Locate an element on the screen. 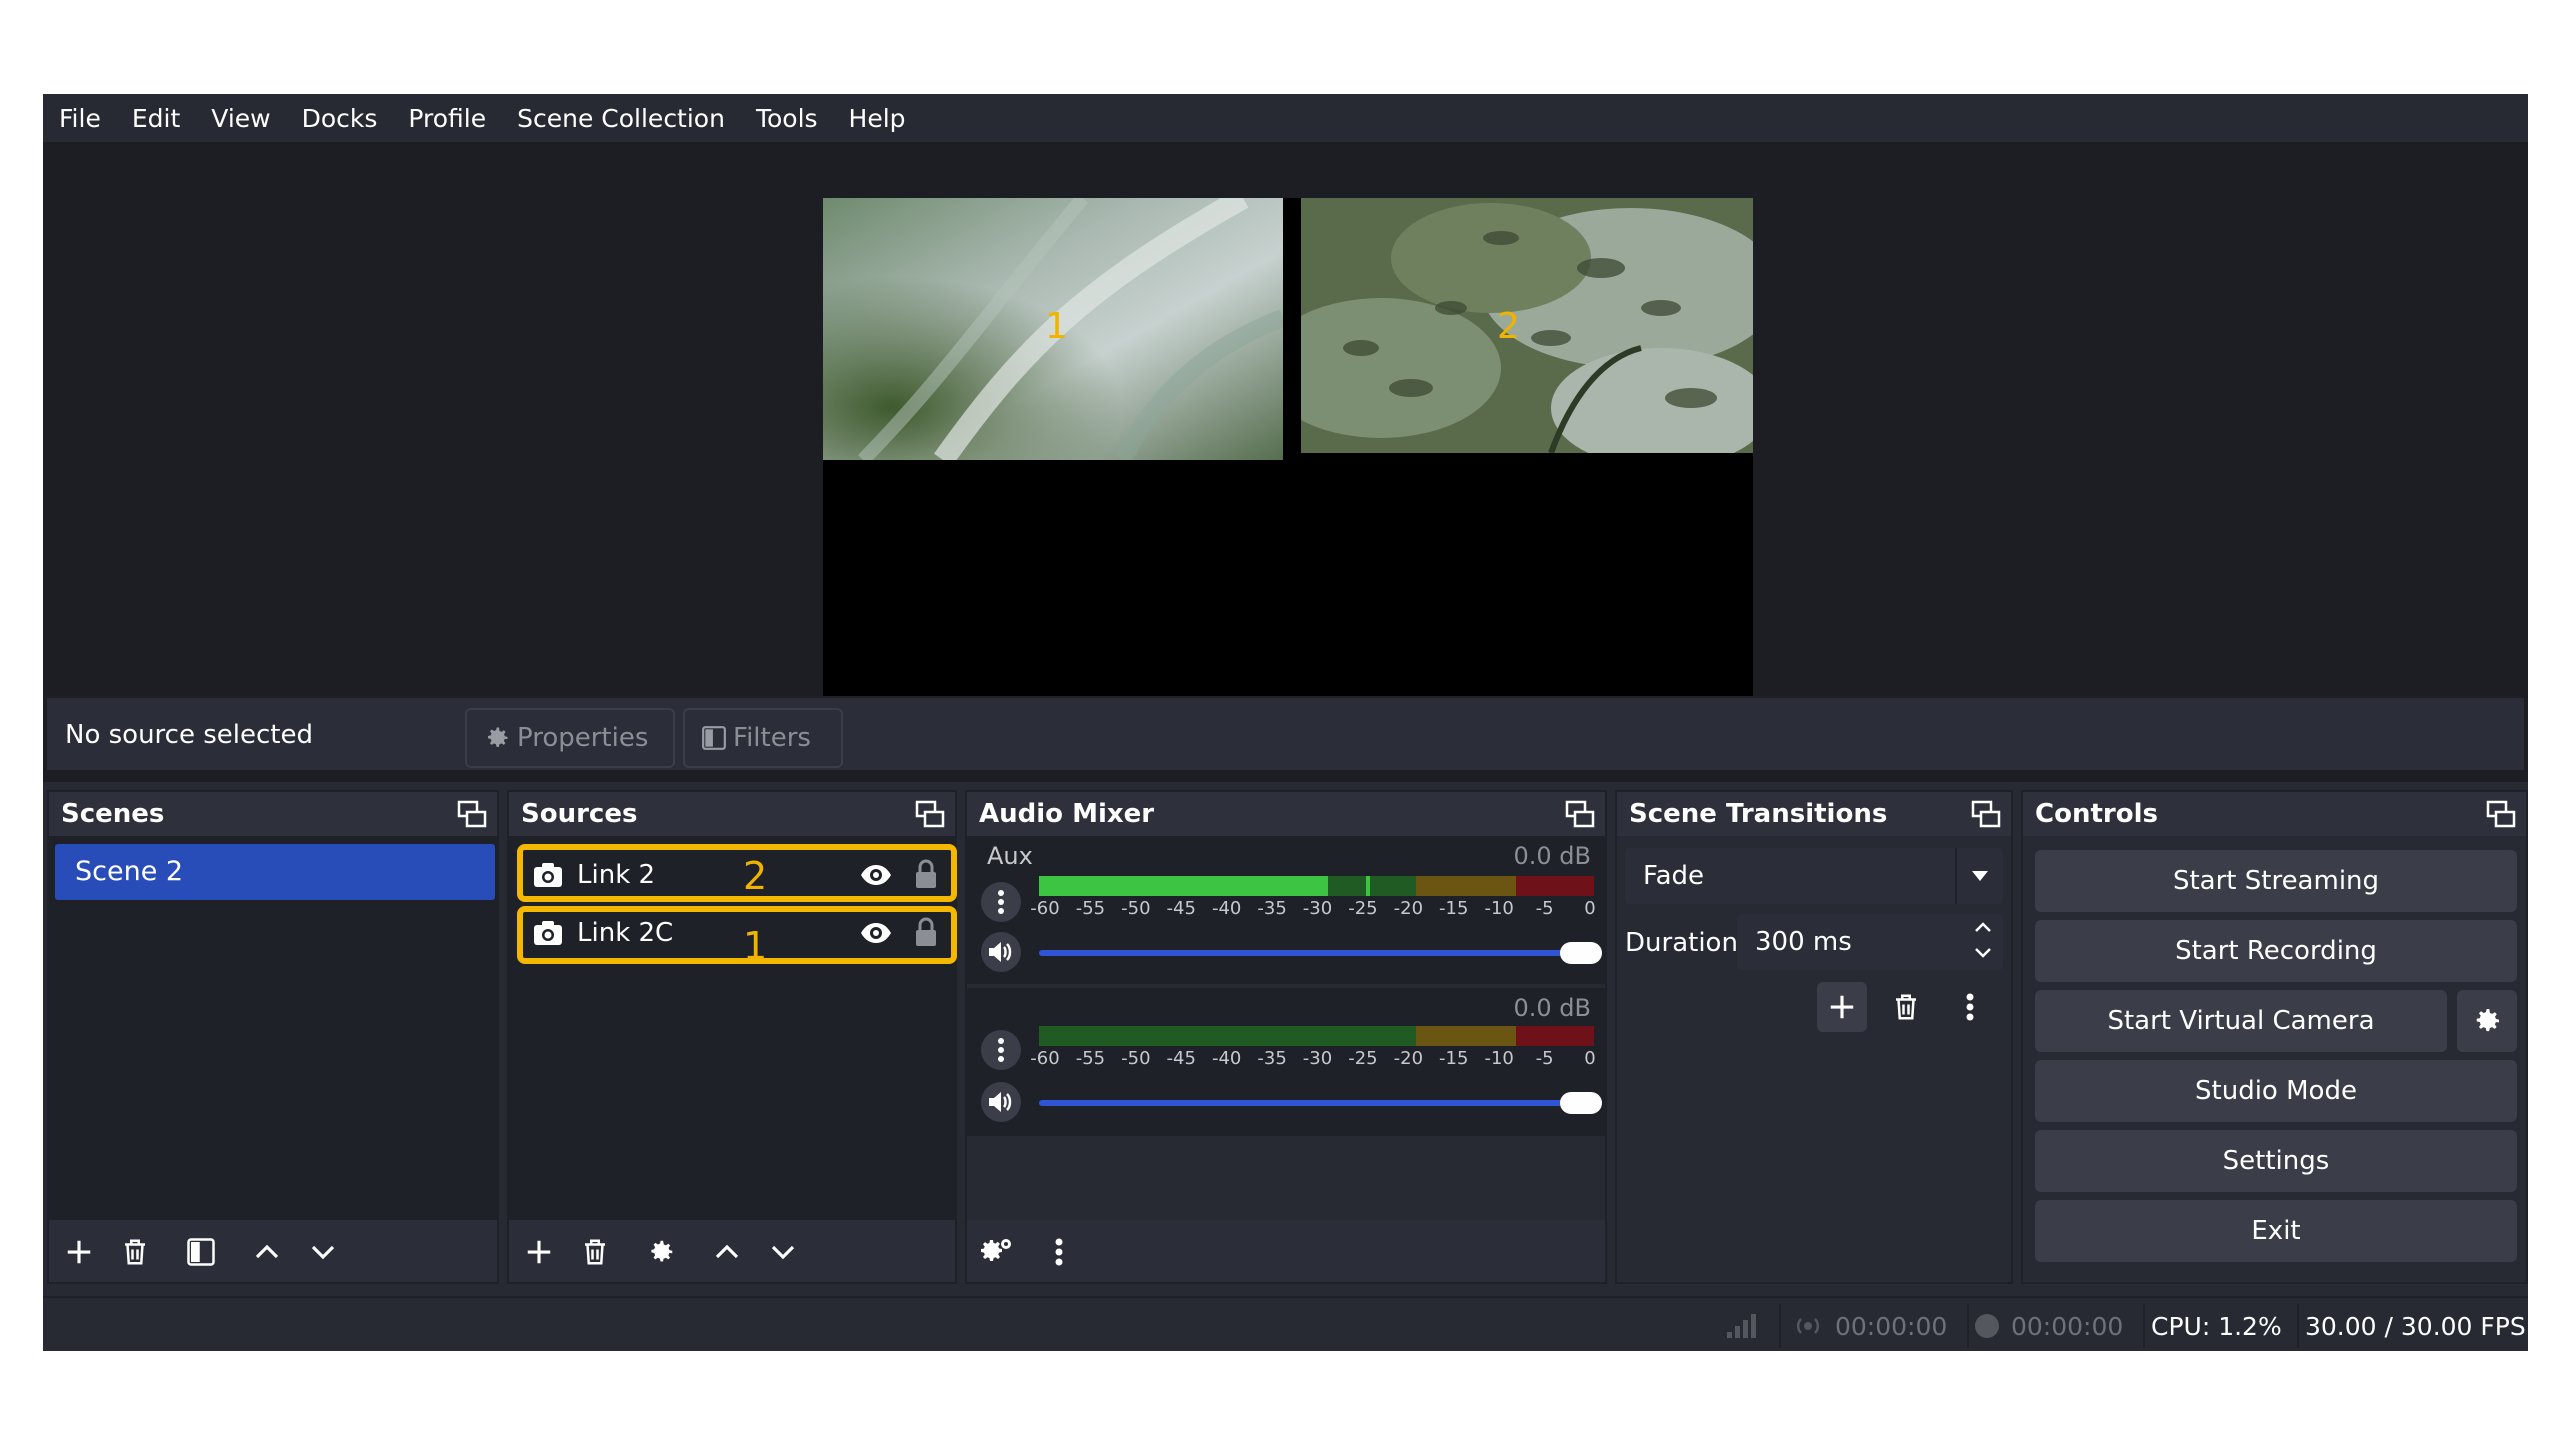 The image size is (2560, 1440). transition-select: Fade is located at coordinates (1814, 876).